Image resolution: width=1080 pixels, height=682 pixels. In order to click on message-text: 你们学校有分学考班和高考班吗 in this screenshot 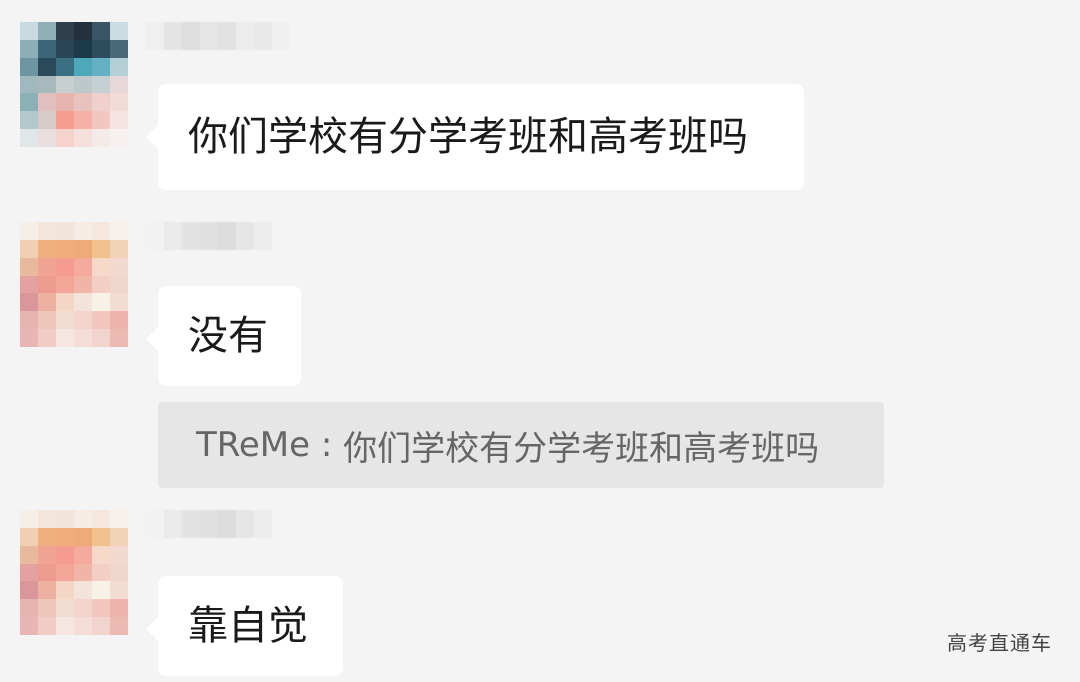, I will do `click(468, 137)`.